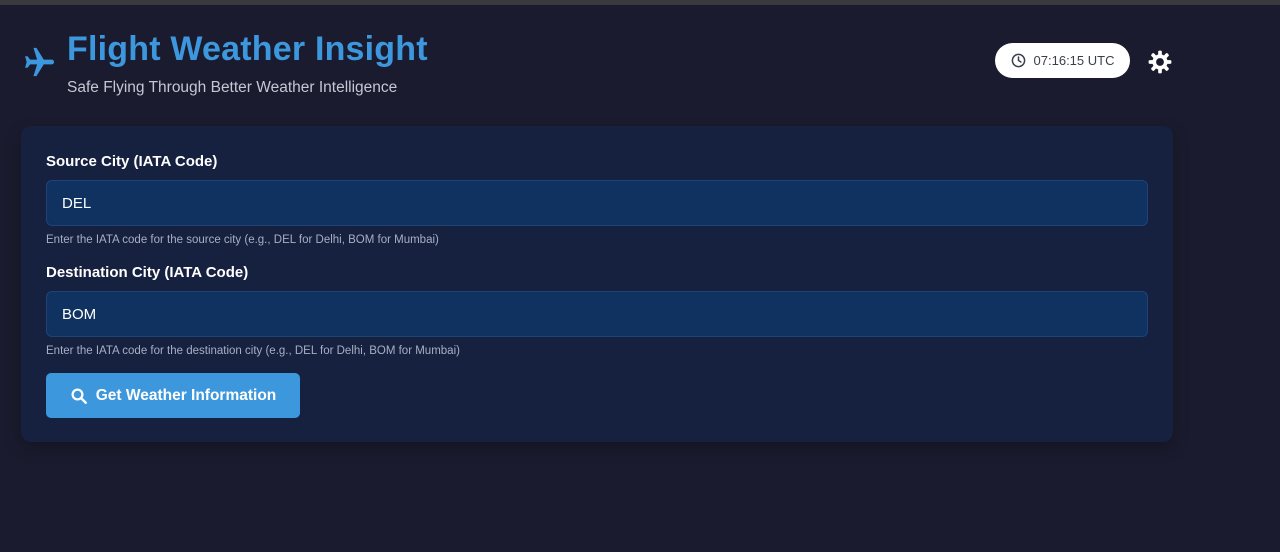 The height and width of the screenshot is (552, 1280). I want to click on destination-city-label: Destination City (IATA Code), so click(147, 272).